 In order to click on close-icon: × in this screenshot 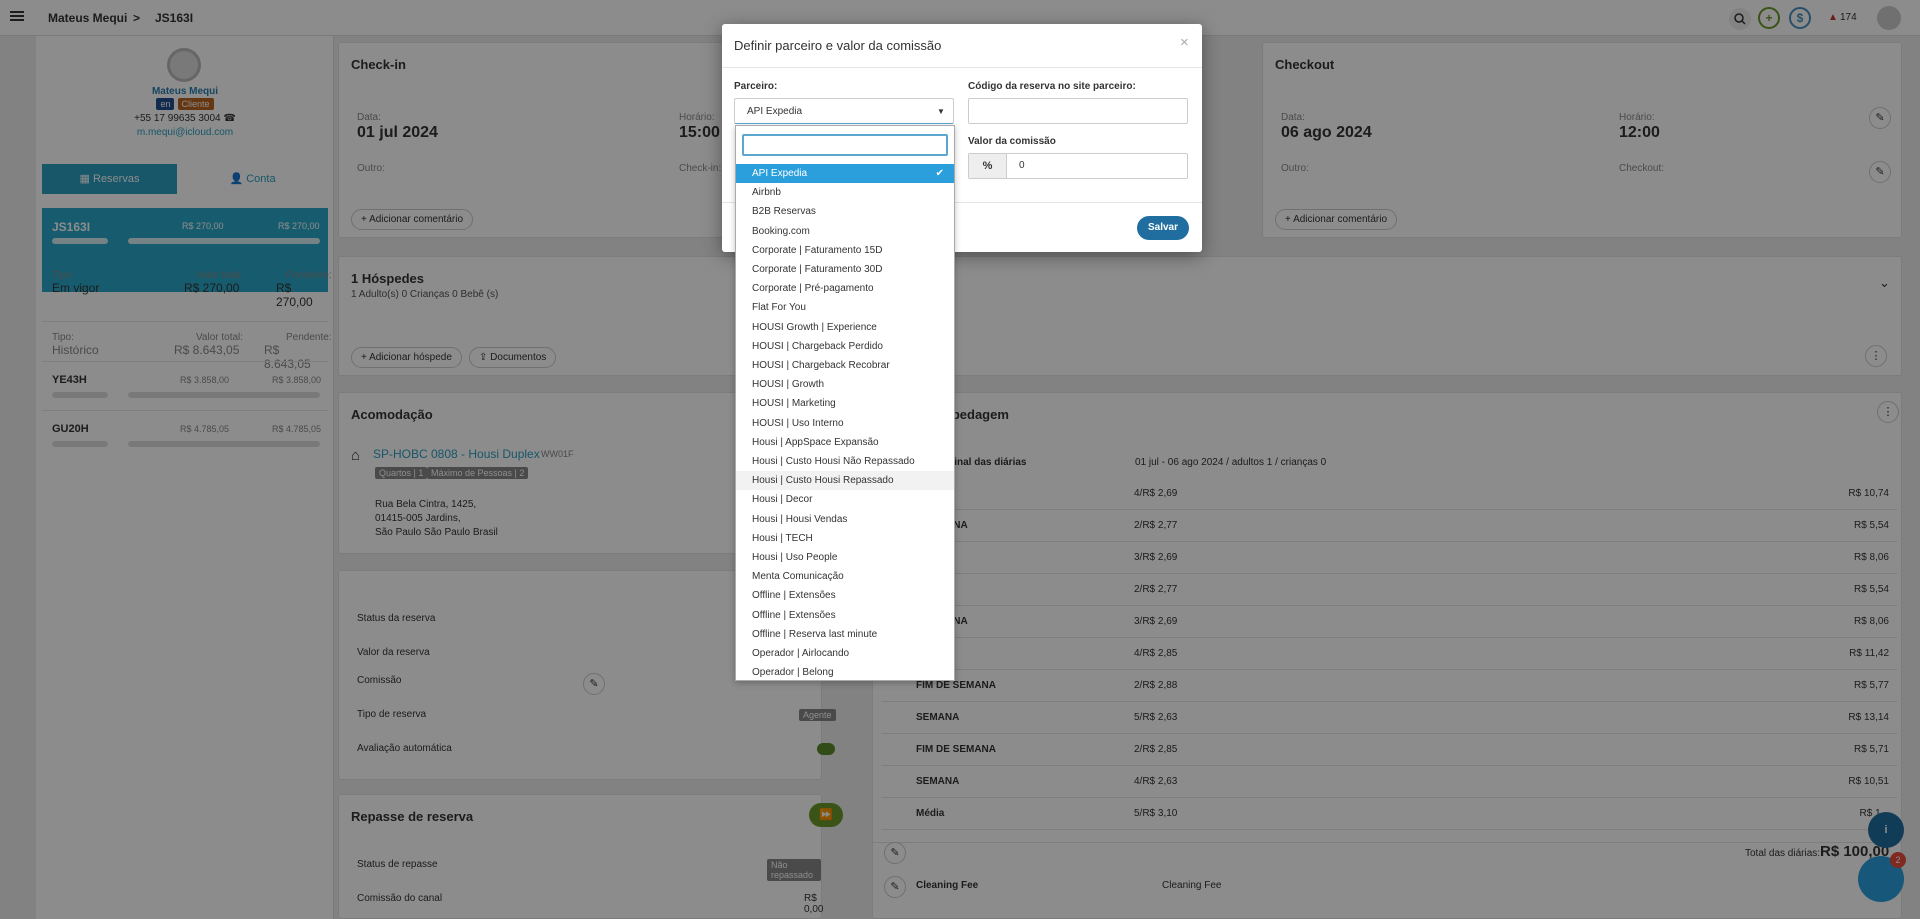, I will do `click(1184, 42)`.